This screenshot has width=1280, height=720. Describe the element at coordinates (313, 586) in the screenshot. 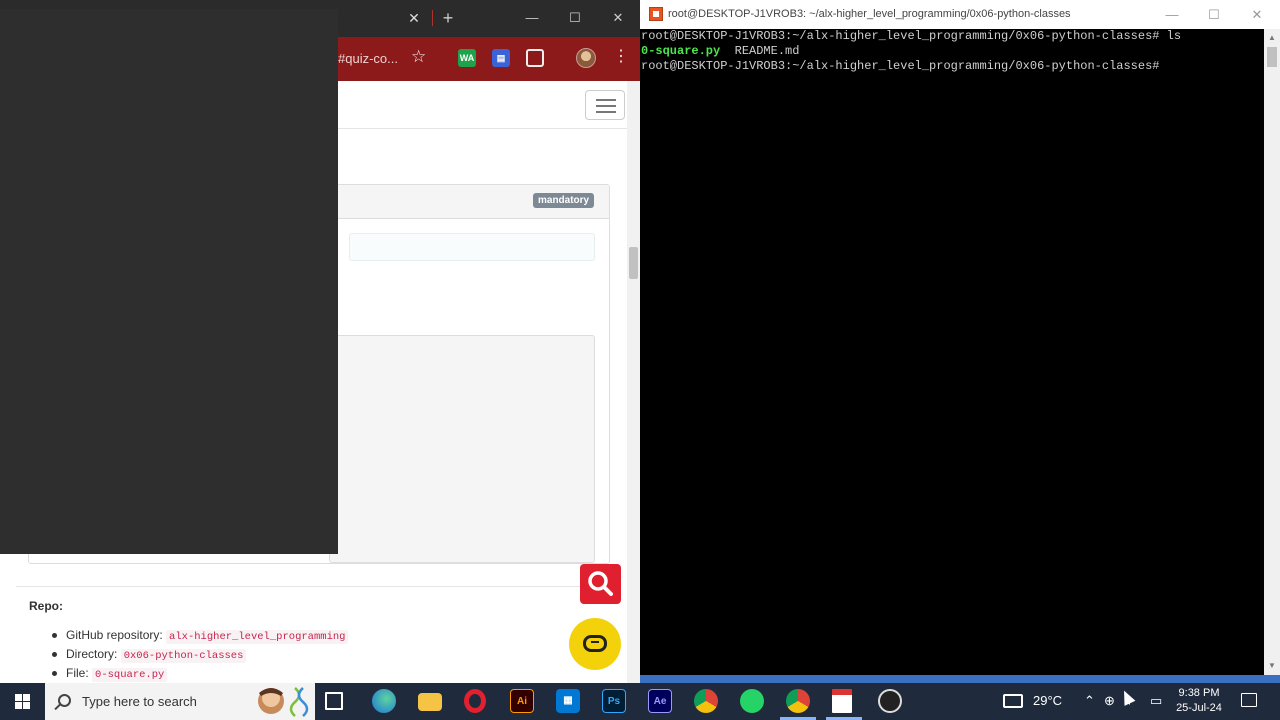

I see `divider` at that location.